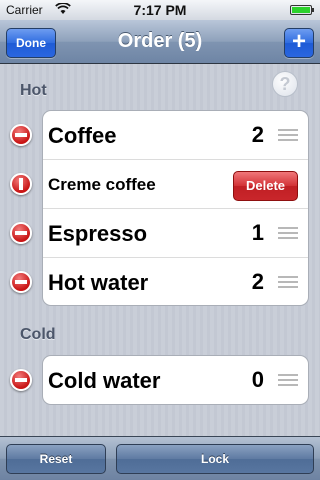 The image size is (320, 480). Describe the element at coordinates (257, 232) in the screenshot. I see `item-quantity: 1` at that location.